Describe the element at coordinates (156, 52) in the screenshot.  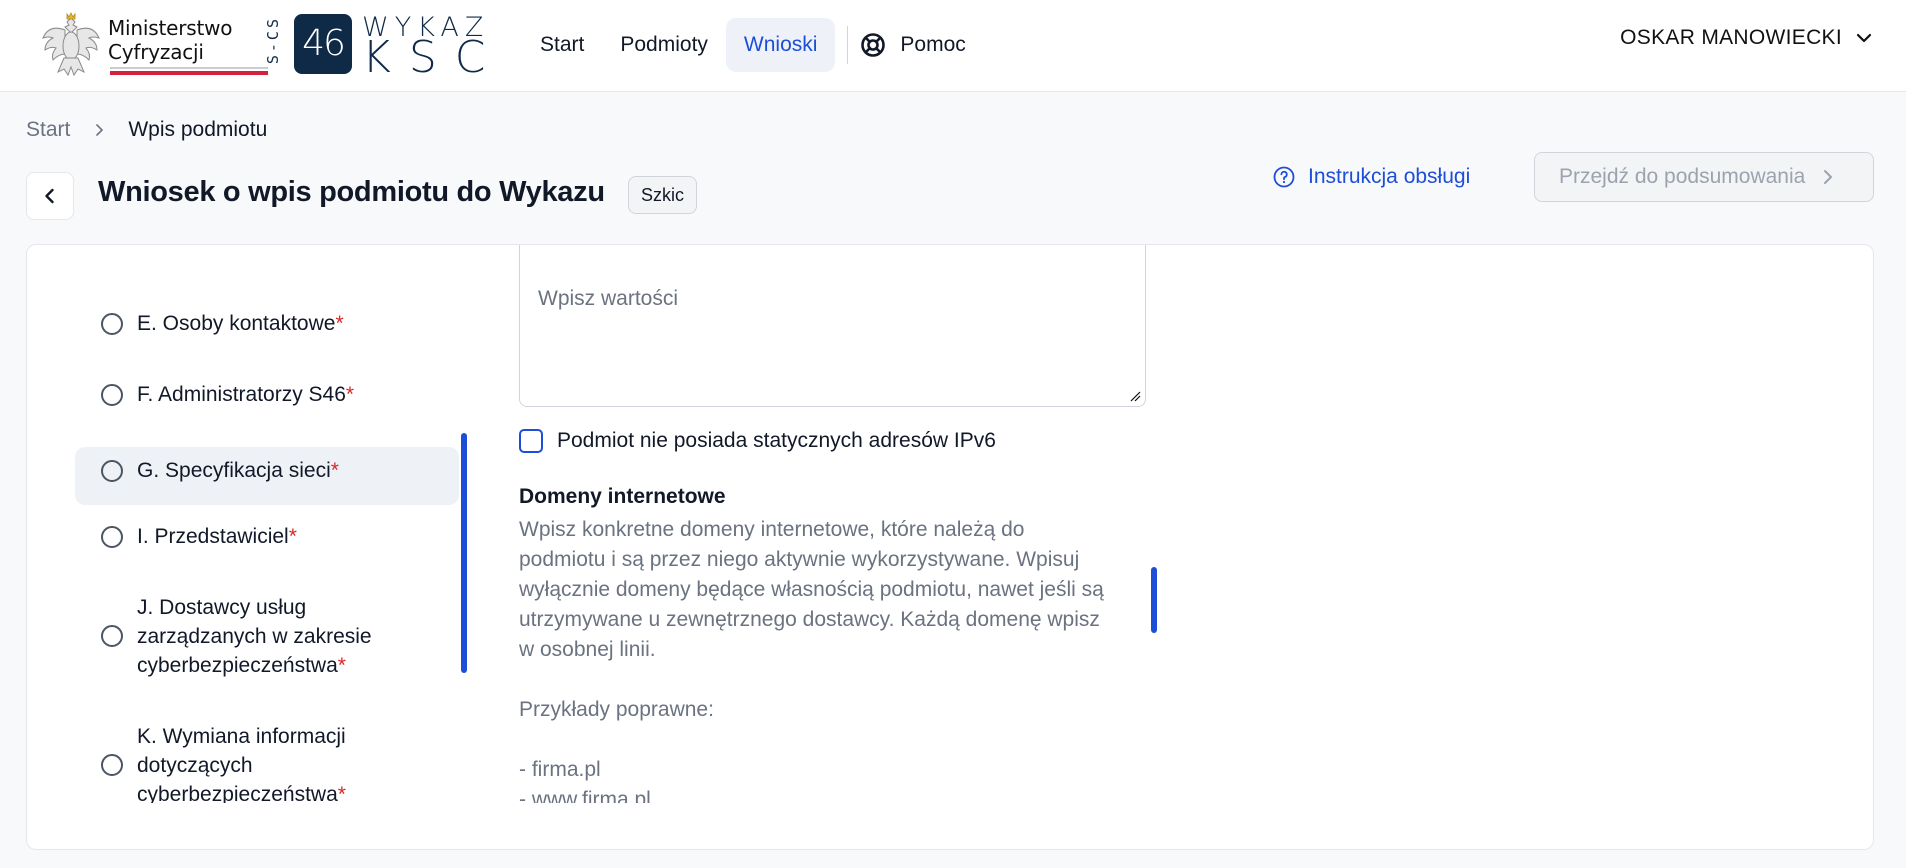
I see `ministry-name-line2: Cyfryzacji` at that location.